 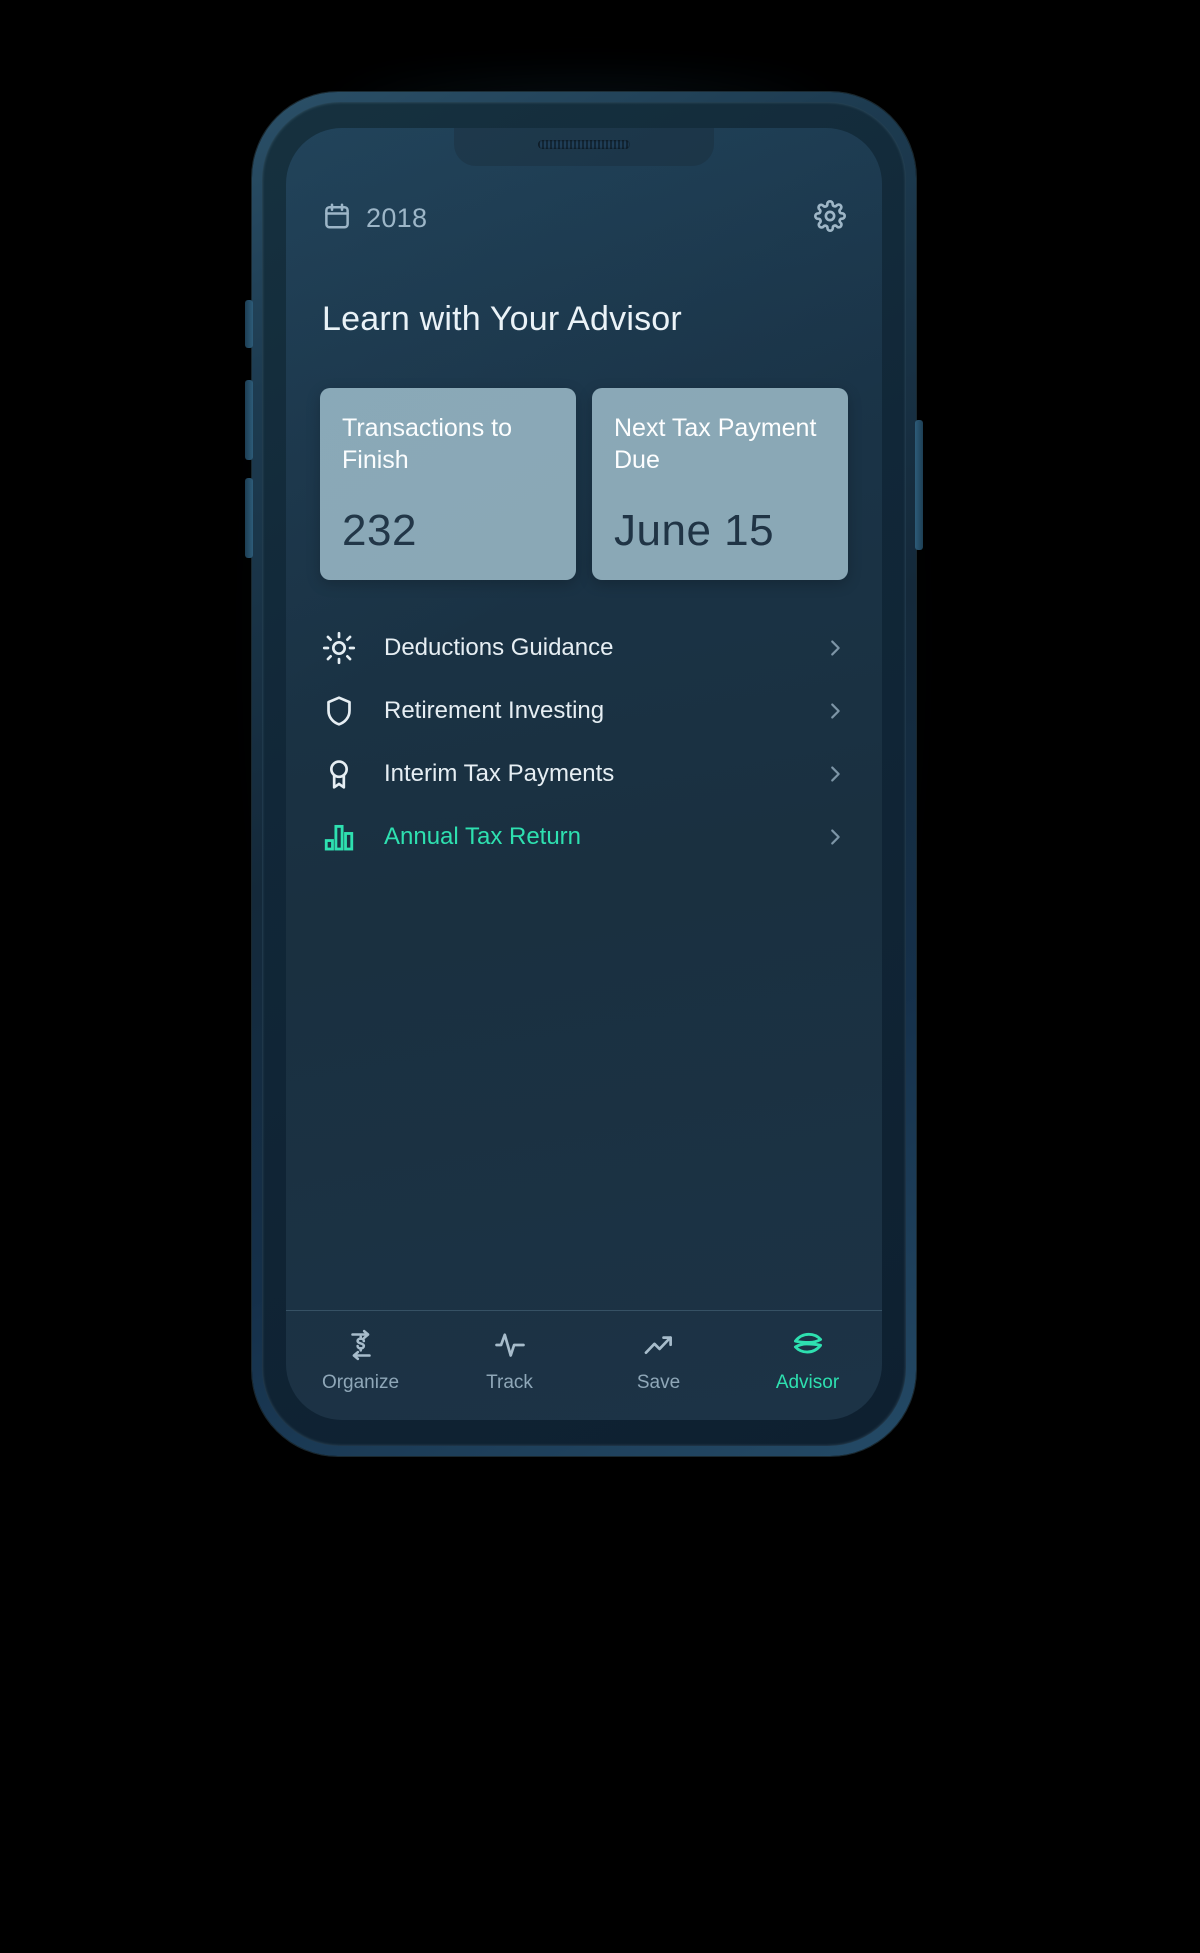 What do you see at coordinates (510, 1345) in the screenshot?
I see `activity-pulse-icon` at bounding box center [510, 1345].